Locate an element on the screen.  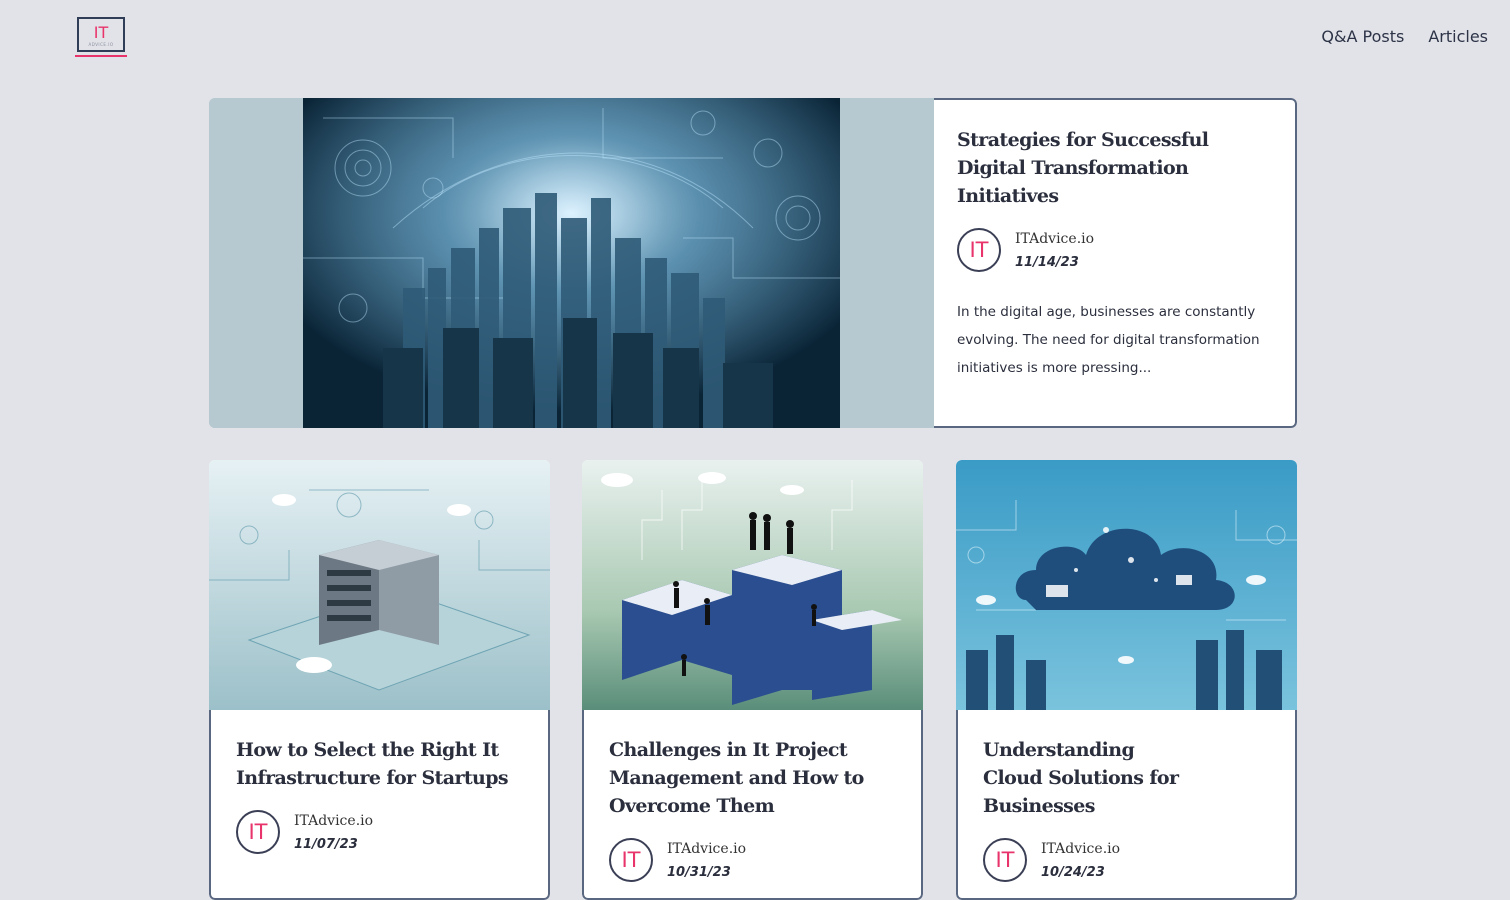
logo-underline is located at coordinates (101, 56).